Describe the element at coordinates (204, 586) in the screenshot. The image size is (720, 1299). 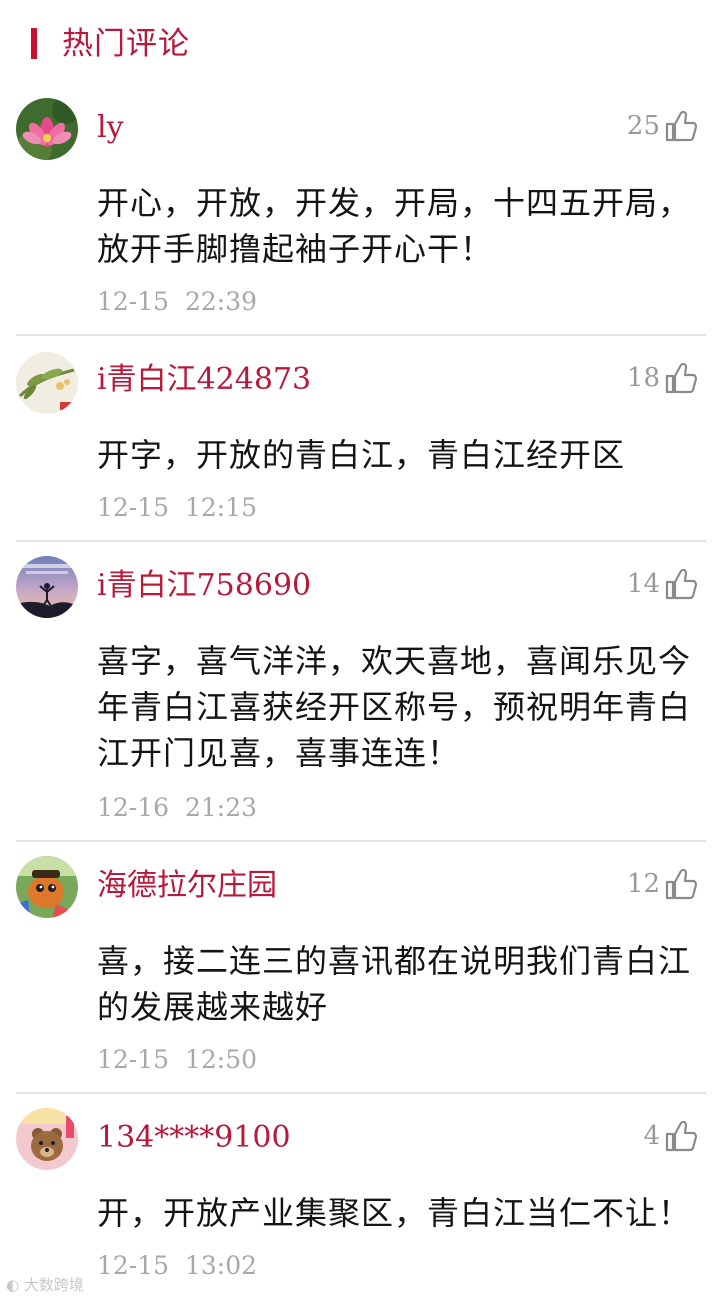
I see `username: i青白江758690` at that location.